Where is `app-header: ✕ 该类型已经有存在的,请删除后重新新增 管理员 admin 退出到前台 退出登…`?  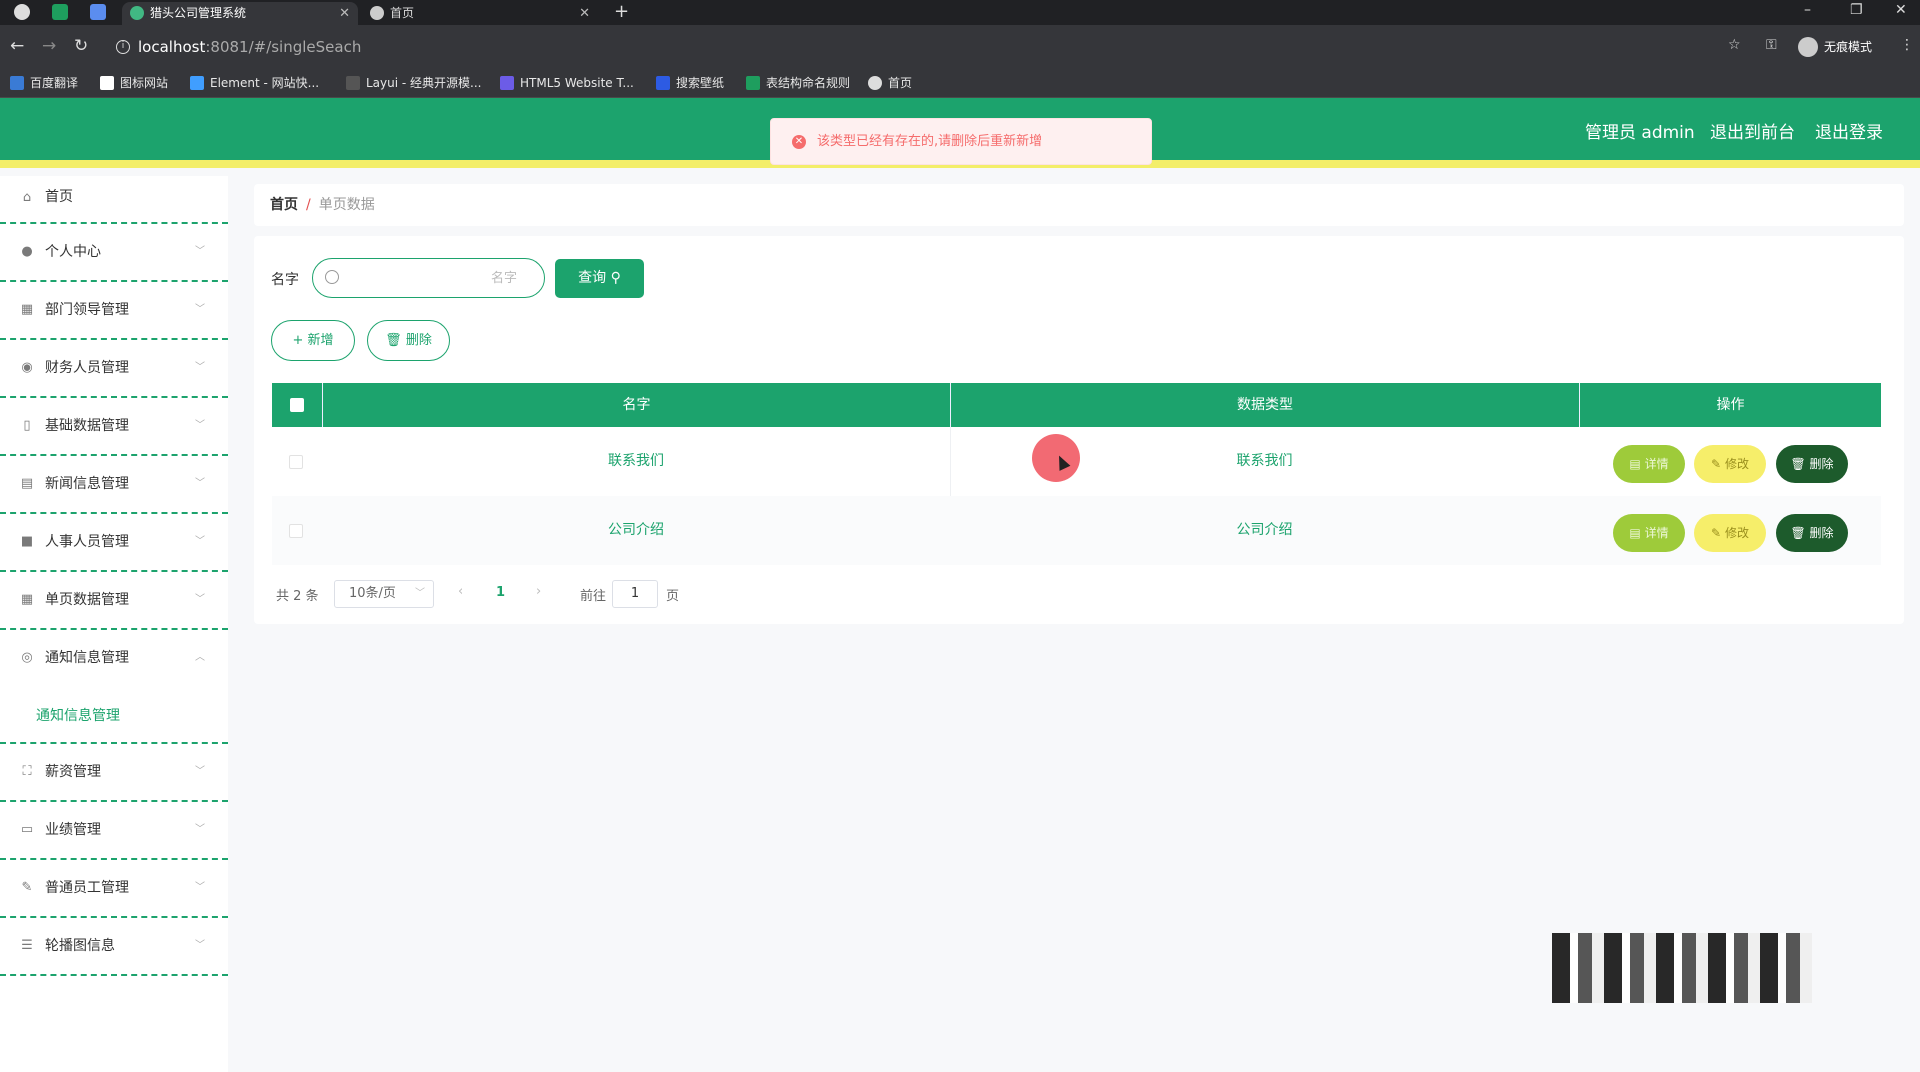
app-header: ✕ 该类型已经有存在的,请删除后重新新增 管理员 admin 退出到前台 退出登… is located at coordinates (960, 133).